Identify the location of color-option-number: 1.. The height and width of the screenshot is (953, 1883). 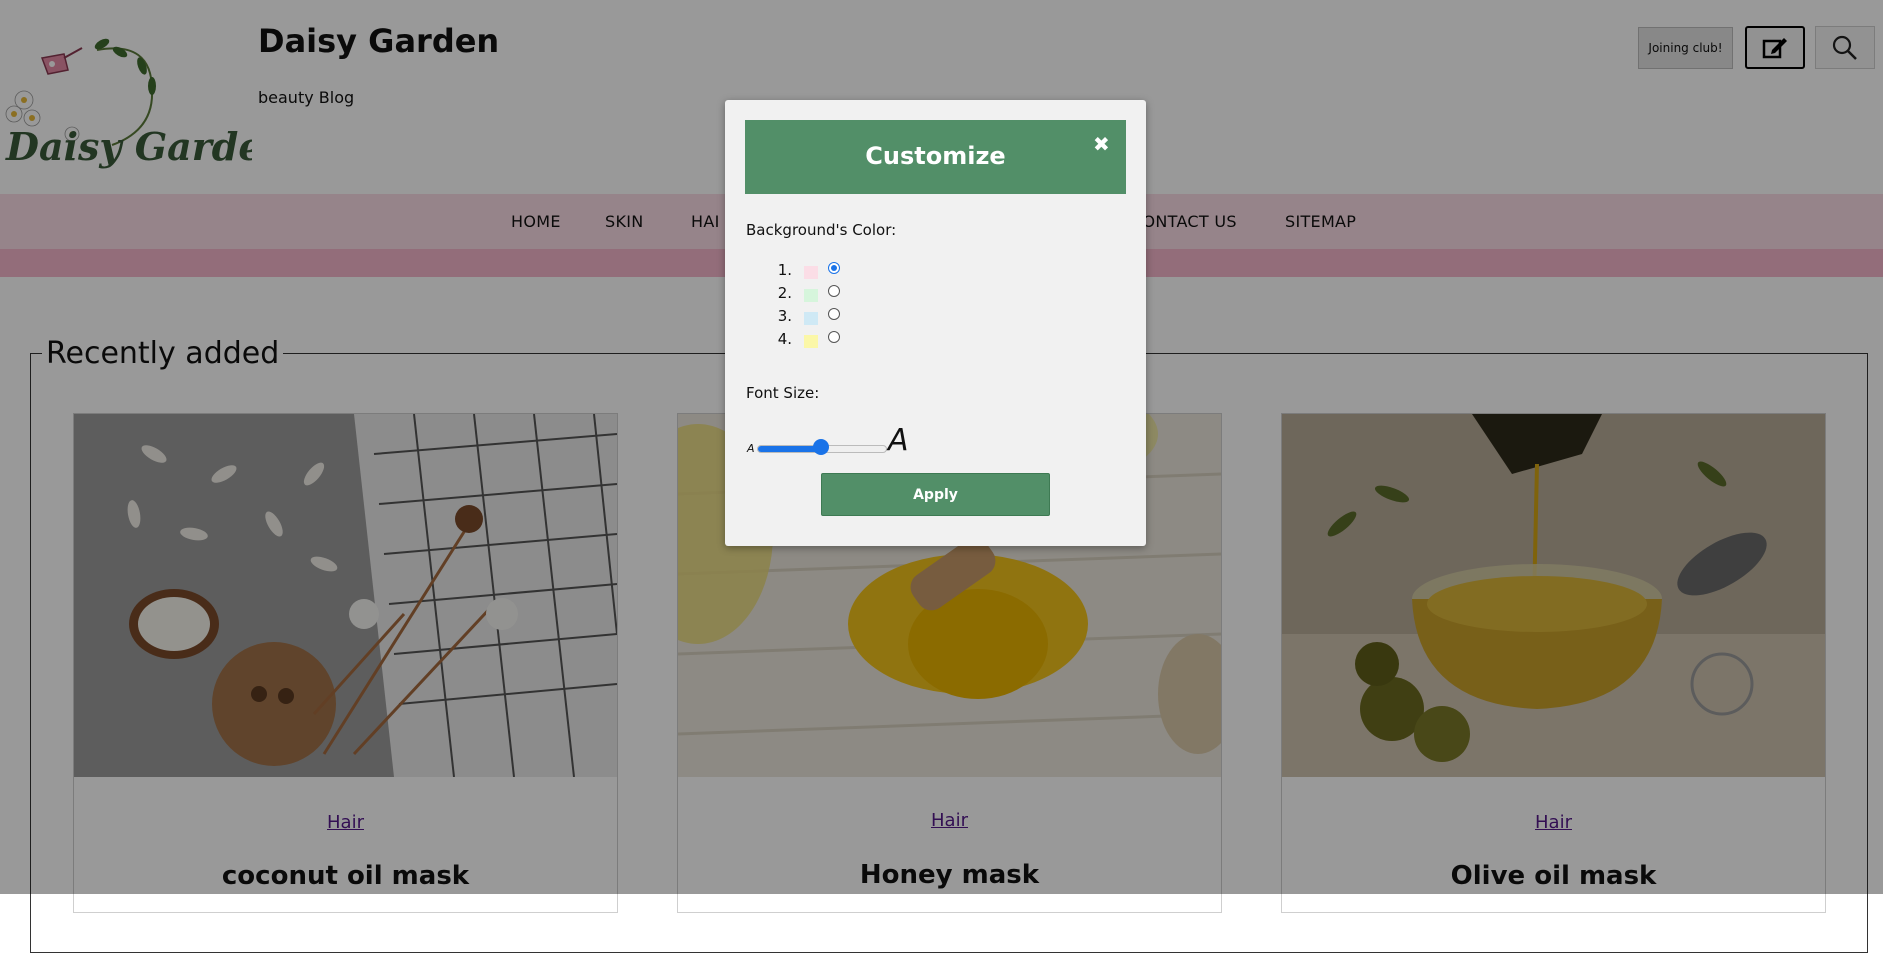
(784, 270).